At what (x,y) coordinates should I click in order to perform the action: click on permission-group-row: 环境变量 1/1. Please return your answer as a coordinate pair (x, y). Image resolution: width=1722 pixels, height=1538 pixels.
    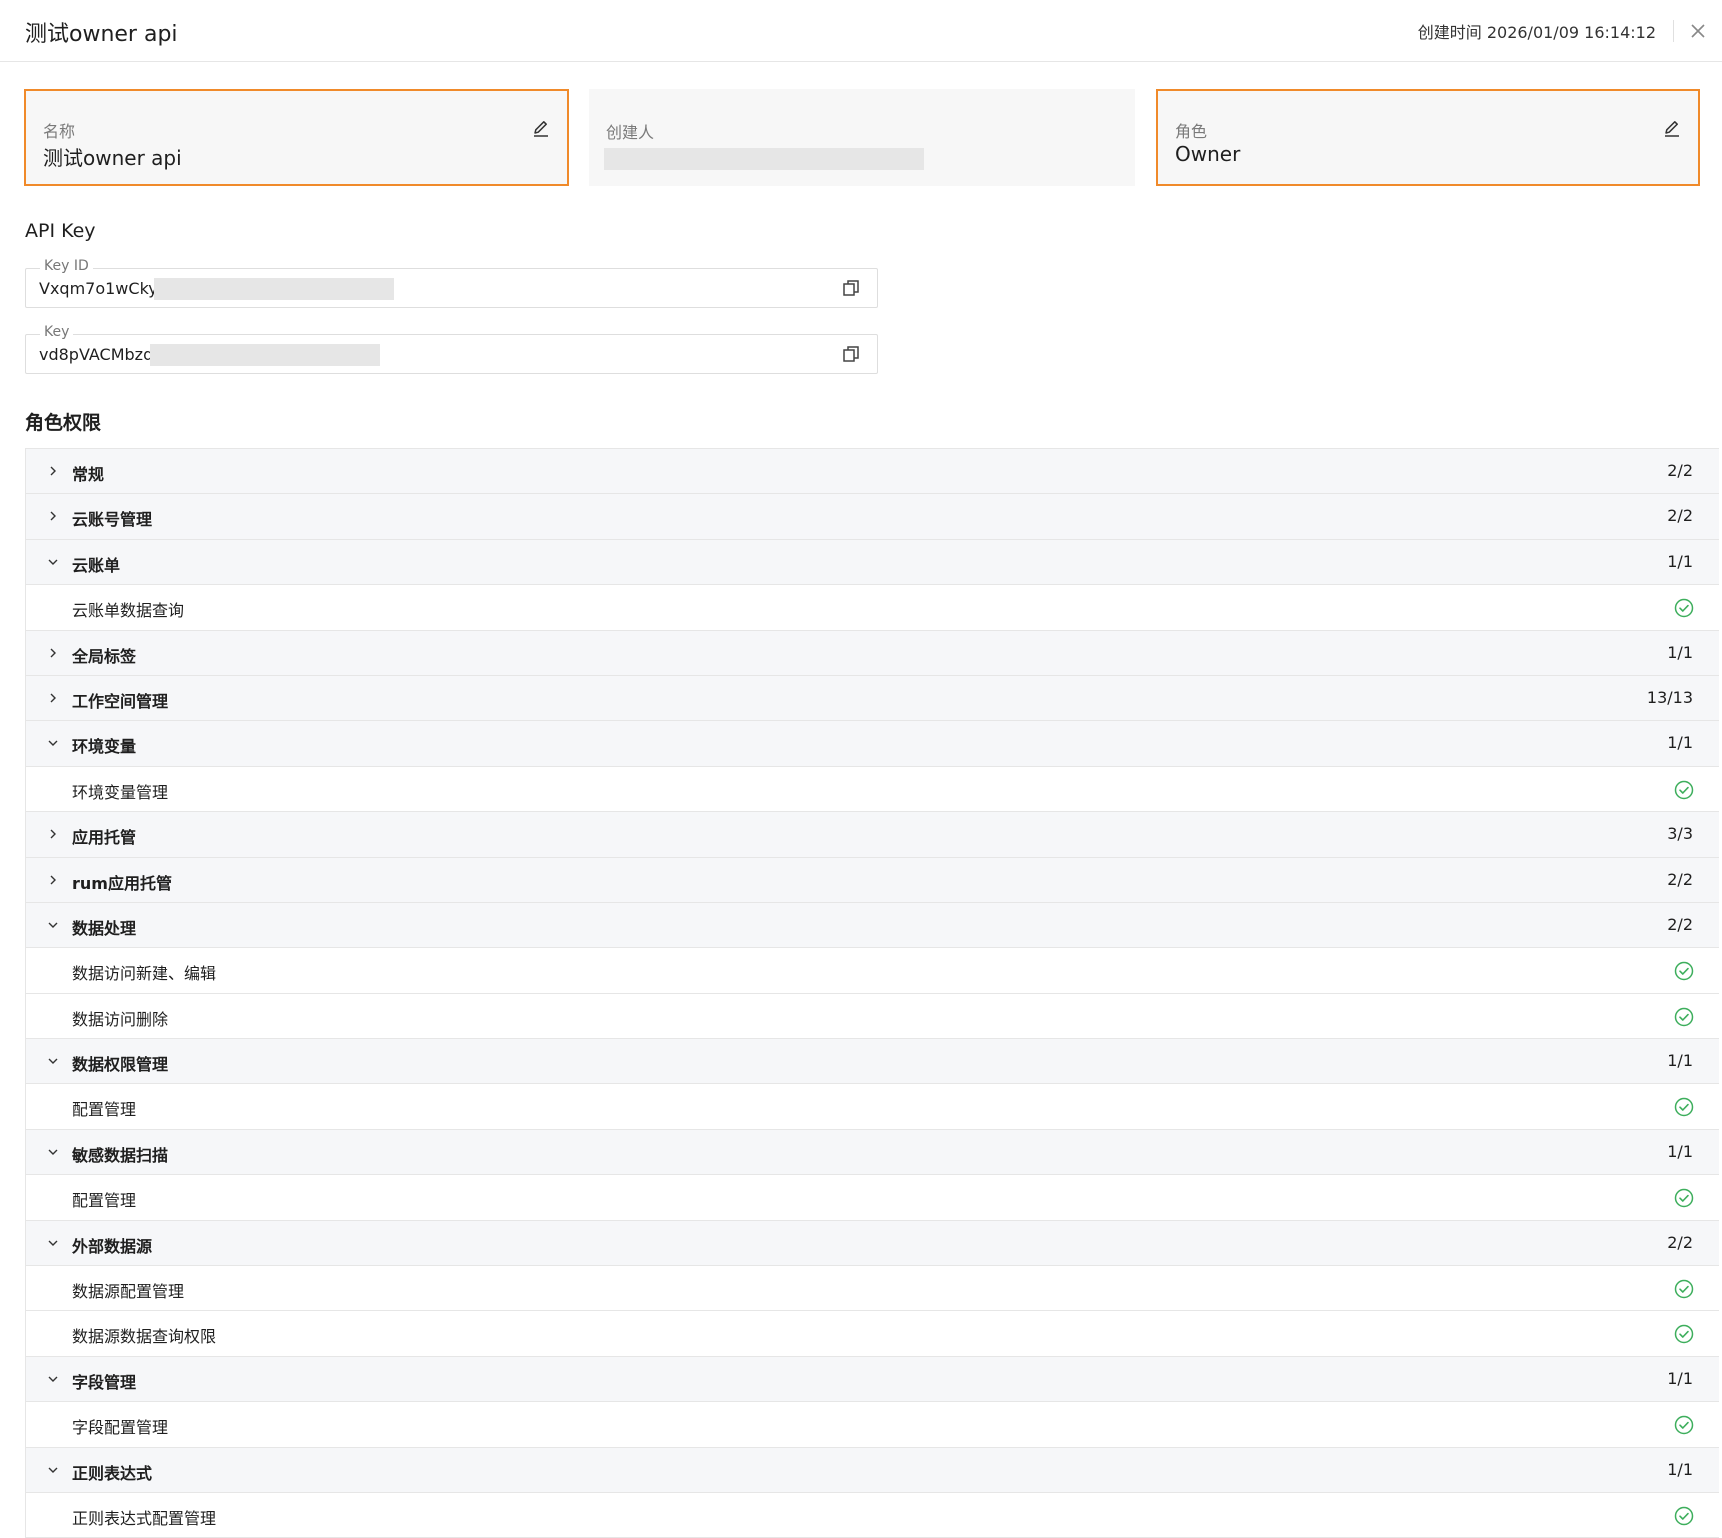
    Looking at the image, I should click on (872, 744).